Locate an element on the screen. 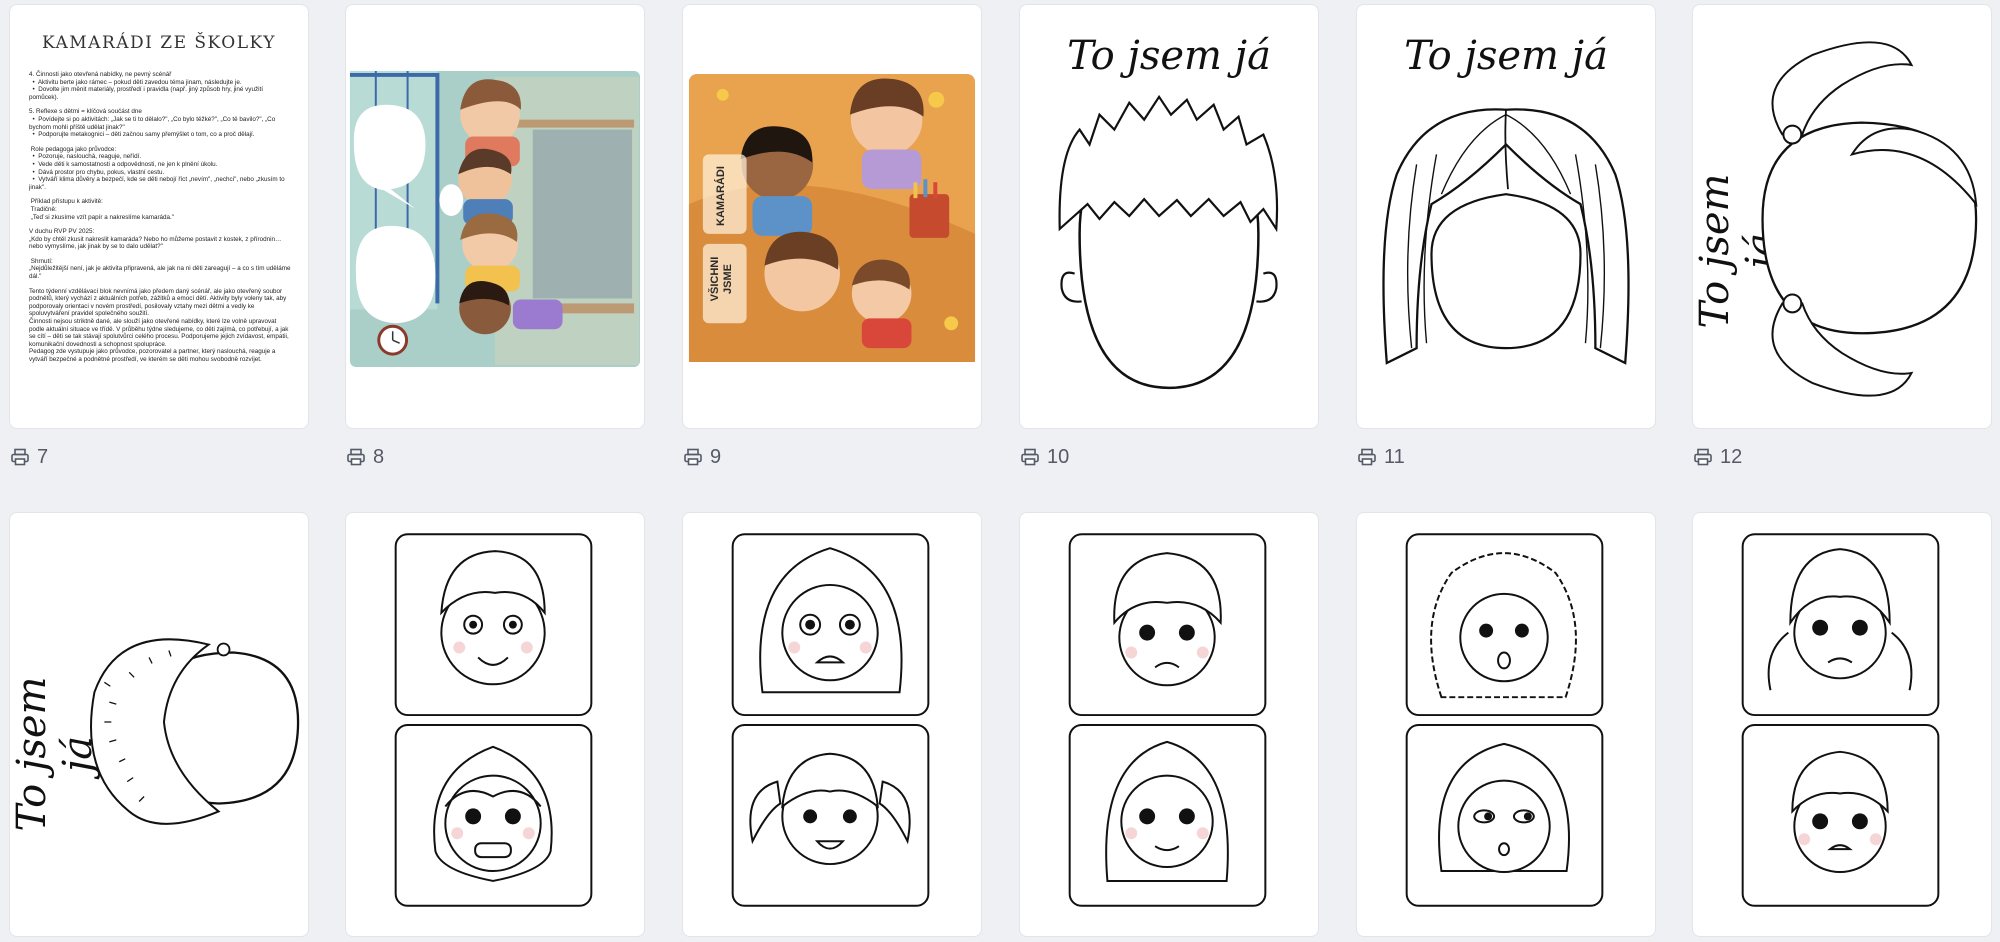  page-thumbnail-12: To jsem já is located at coordinates (1842, 216).